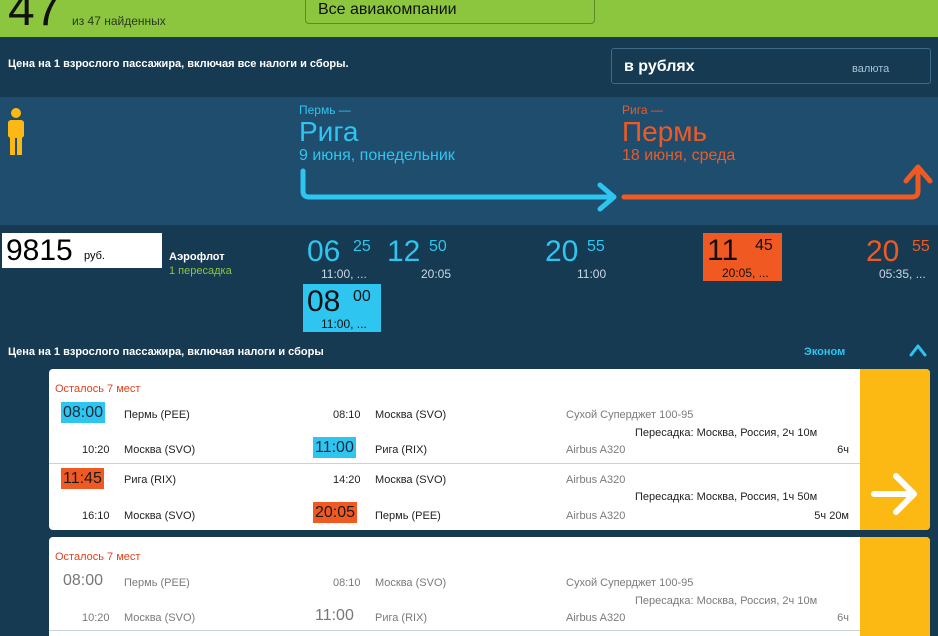 This screenshot has height=636, width=938. What do you see at coordinates (659, 66) in the screenshot?
I see `currency-value: в рублях` at bounding box center [659, 66].